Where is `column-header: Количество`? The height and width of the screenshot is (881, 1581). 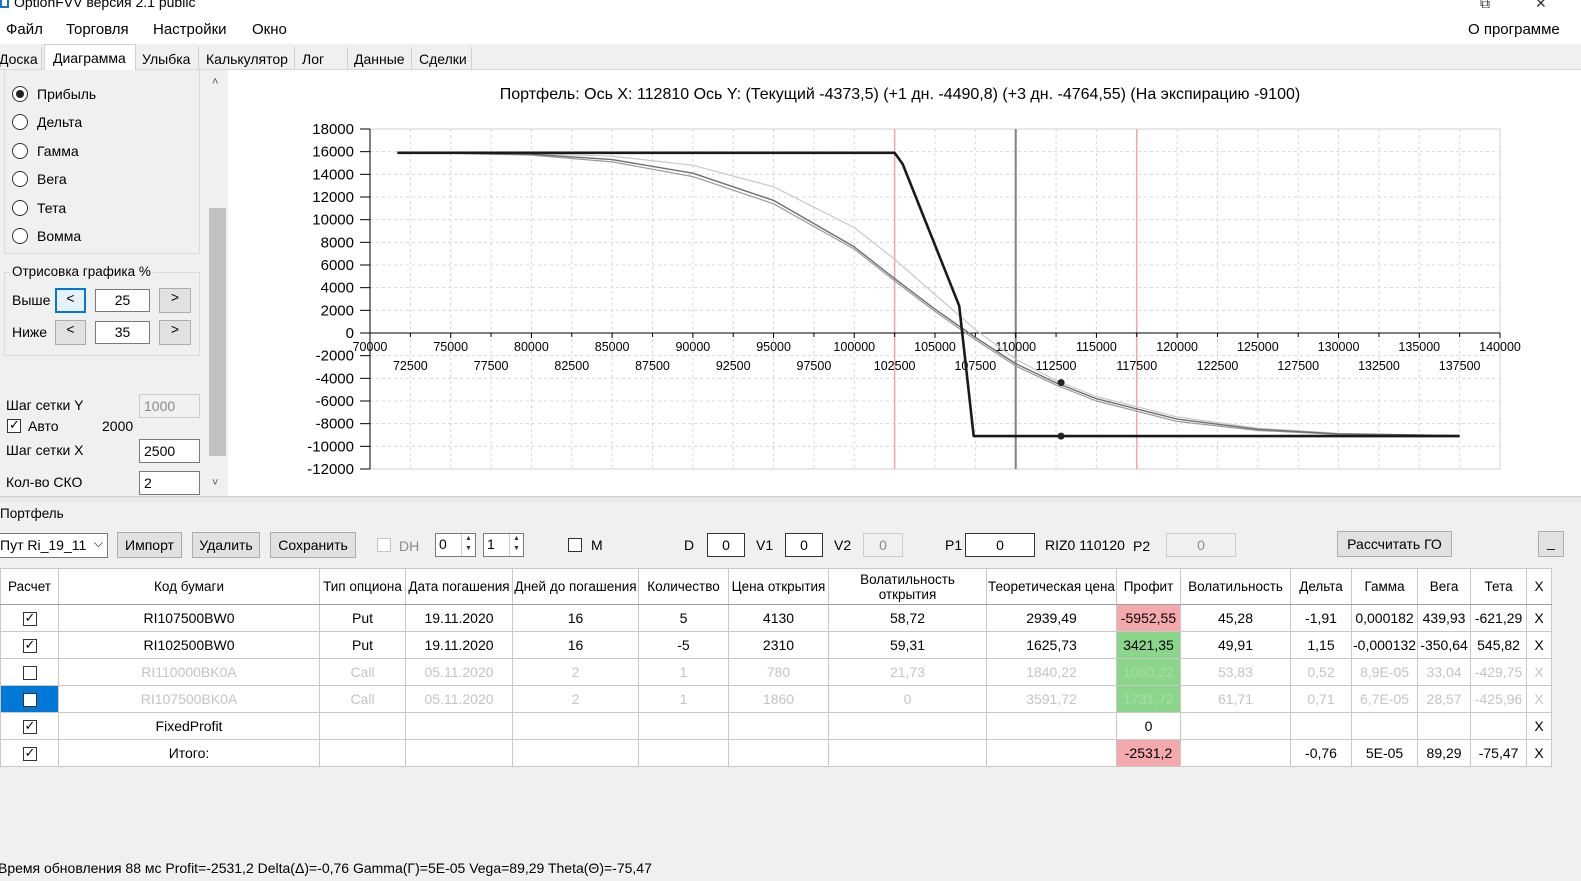
column-header: Количество is located at coordinates (683, 586).